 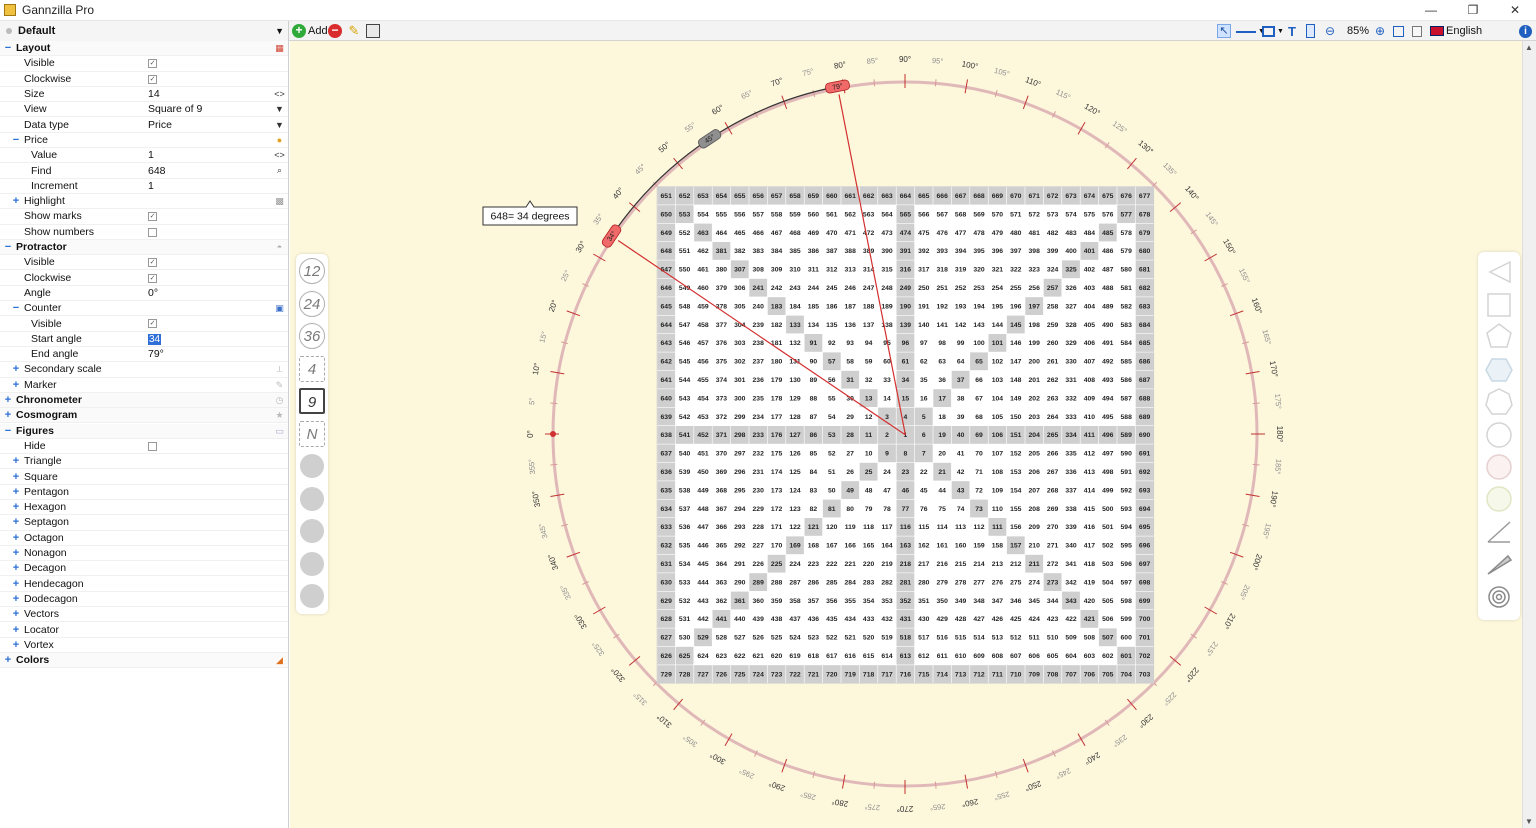 I want to click on grid-cell: 108, so click(x=998, y=472).